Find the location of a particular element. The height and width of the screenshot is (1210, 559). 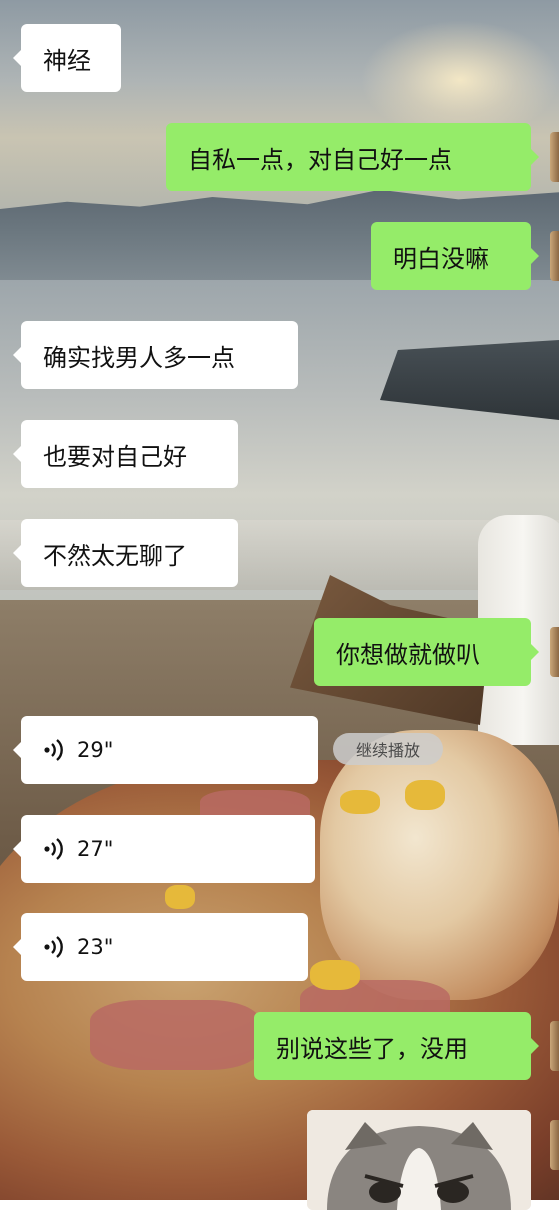

message-text: 神经 is located at coordinates (67, 60).